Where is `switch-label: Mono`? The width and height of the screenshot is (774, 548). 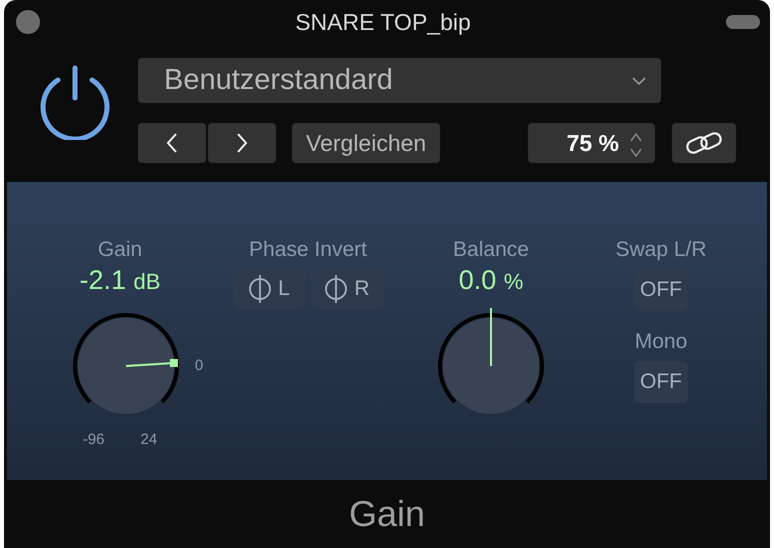 switch-label: Mono is located at coordinates (661, 342).